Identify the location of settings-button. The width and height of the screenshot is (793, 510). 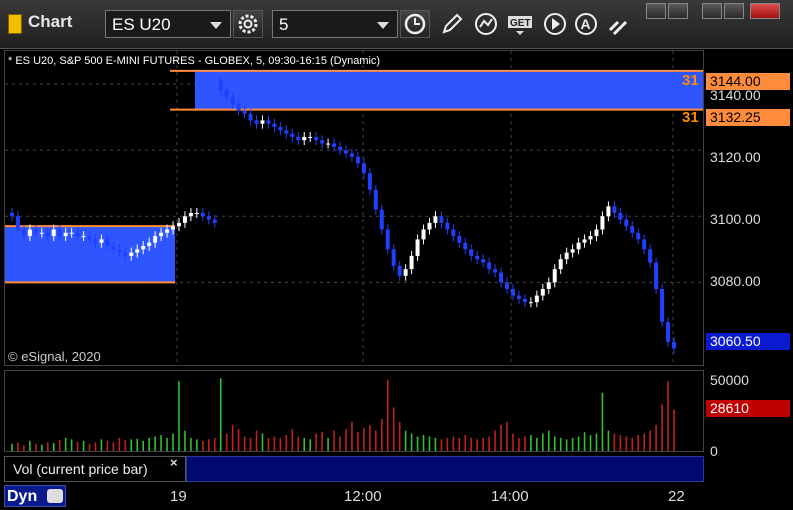
(248, 24).